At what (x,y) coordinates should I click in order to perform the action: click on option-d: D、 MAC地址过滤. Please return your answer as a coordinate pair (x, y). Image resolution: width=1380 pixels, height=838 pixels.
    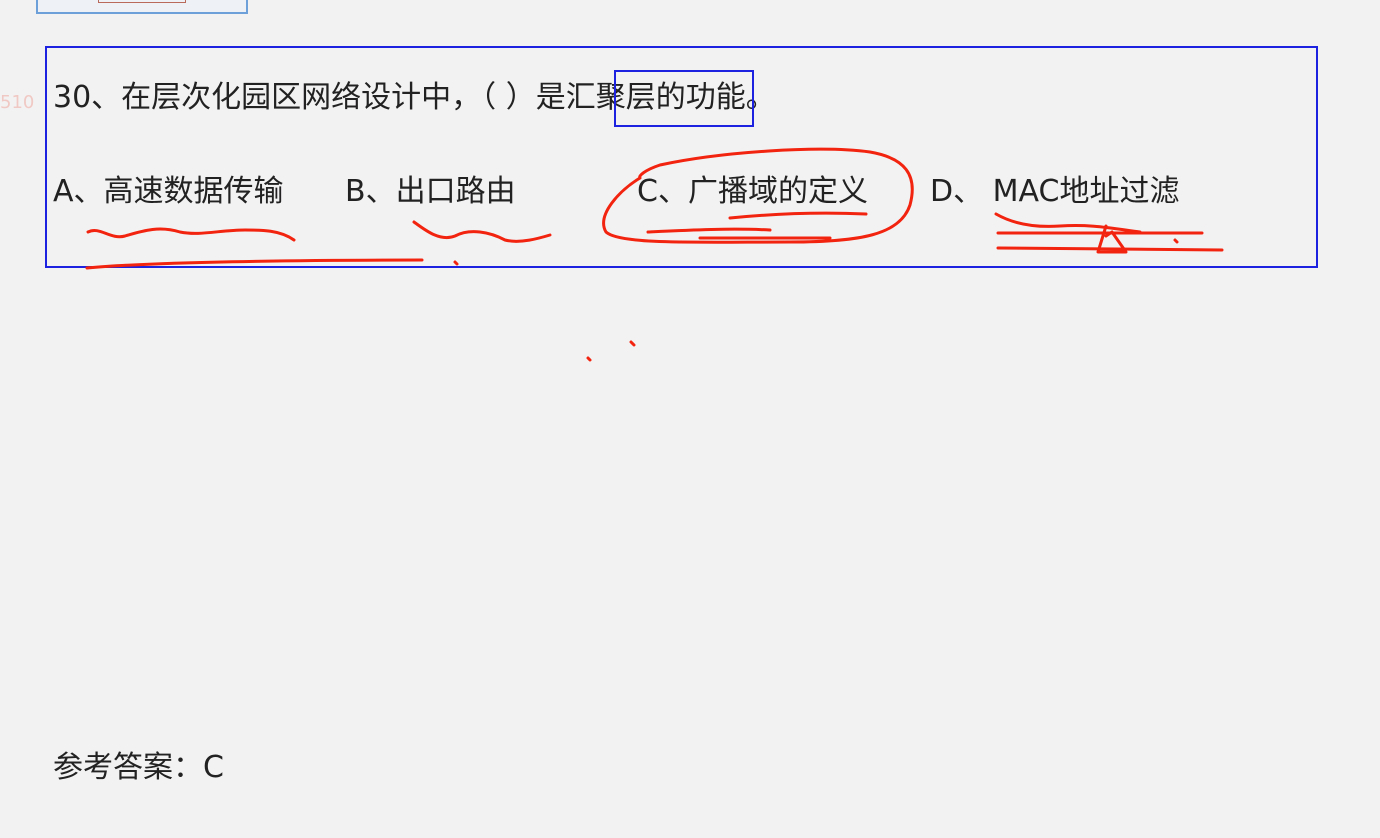
    Looking at the image, I should click on (1055, 191).